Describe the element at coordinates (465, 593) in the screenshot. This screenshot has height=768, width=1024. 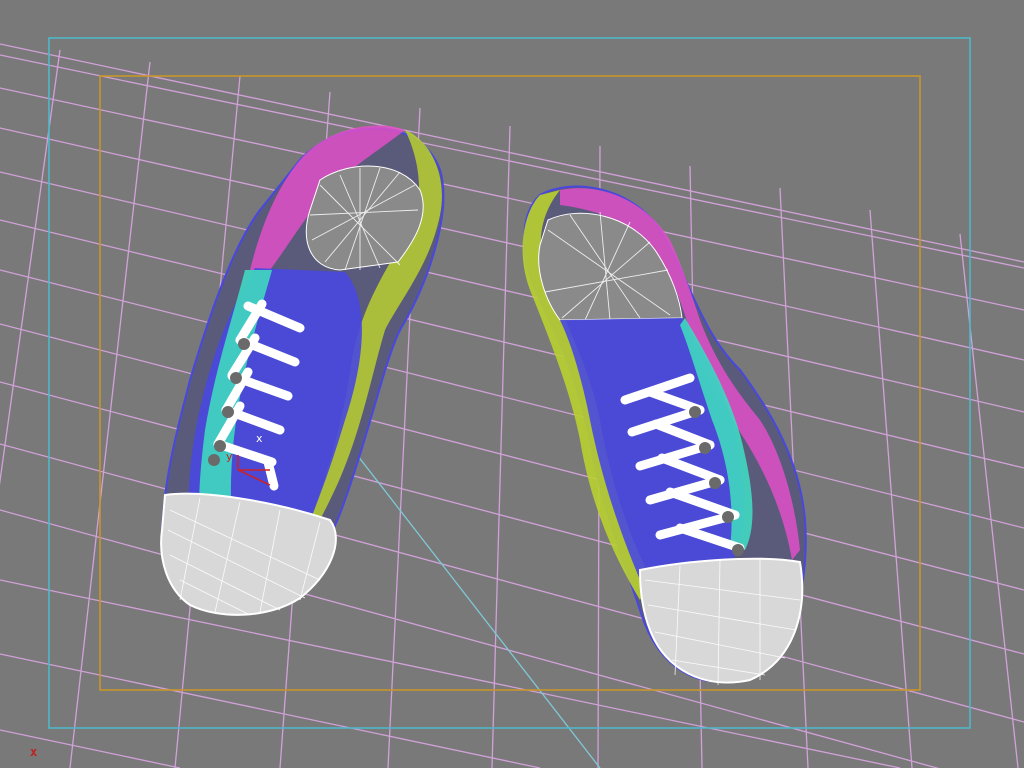
I see `camera-target-line` at that location.